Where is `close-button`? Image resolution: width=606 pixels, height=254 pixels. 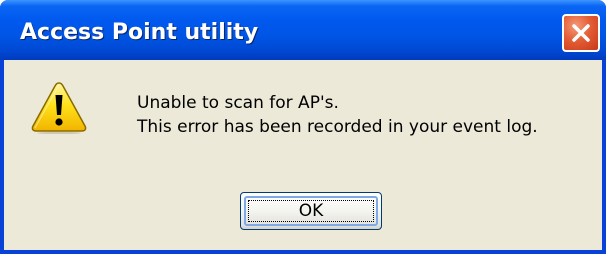 close-button is located at coordinates (581, 33).